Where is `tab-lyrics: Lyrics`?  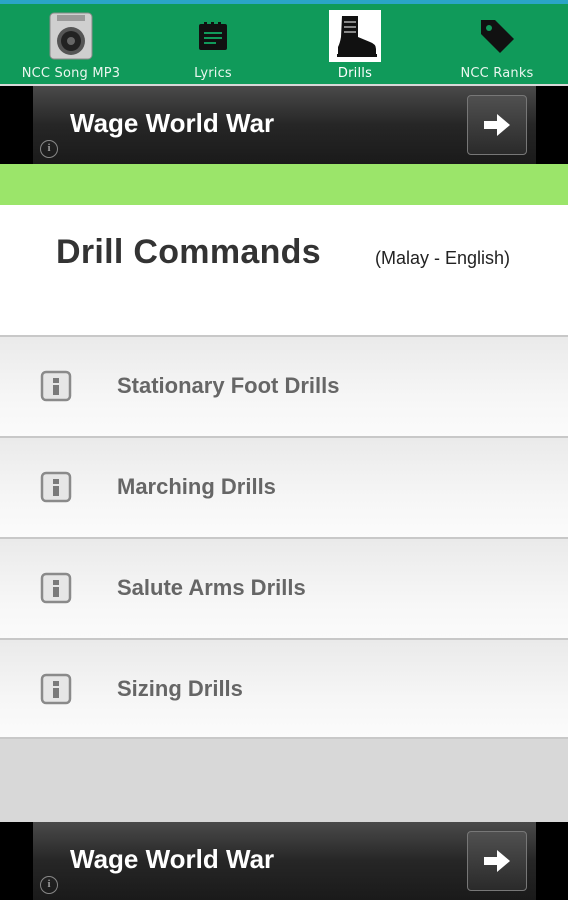
tab-lyrics: Lyrics is located at coordinates (213, 44).